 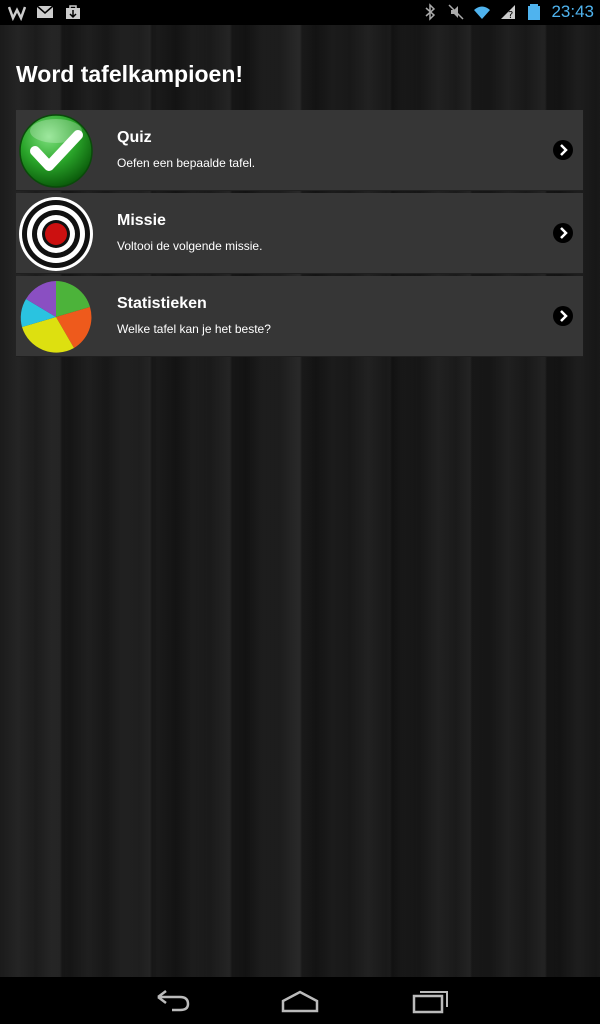 I want to click on menu-item-subtitle: Welke tafel kan je het beste?, so click(x=194, y=329).